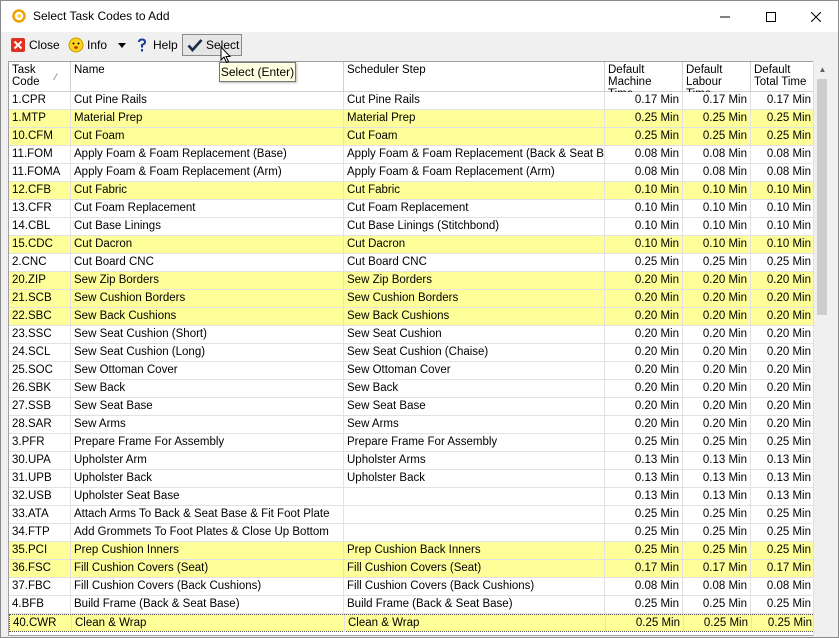  Describe the element at coordinates (207, 442) in the screenshot. I see `cell-name: Prepare Frame For Assembly` at that location.